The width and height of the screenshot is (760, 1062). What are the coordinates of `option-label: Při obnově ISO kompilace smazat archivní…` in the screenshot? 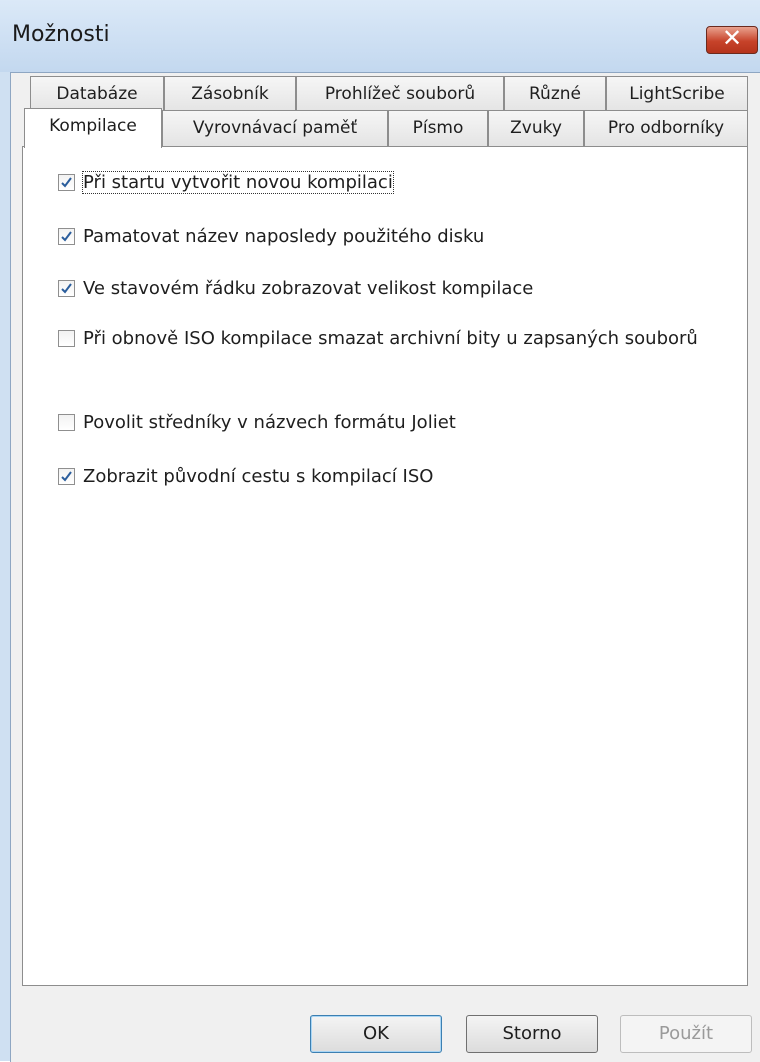 It's located at (390, 338).